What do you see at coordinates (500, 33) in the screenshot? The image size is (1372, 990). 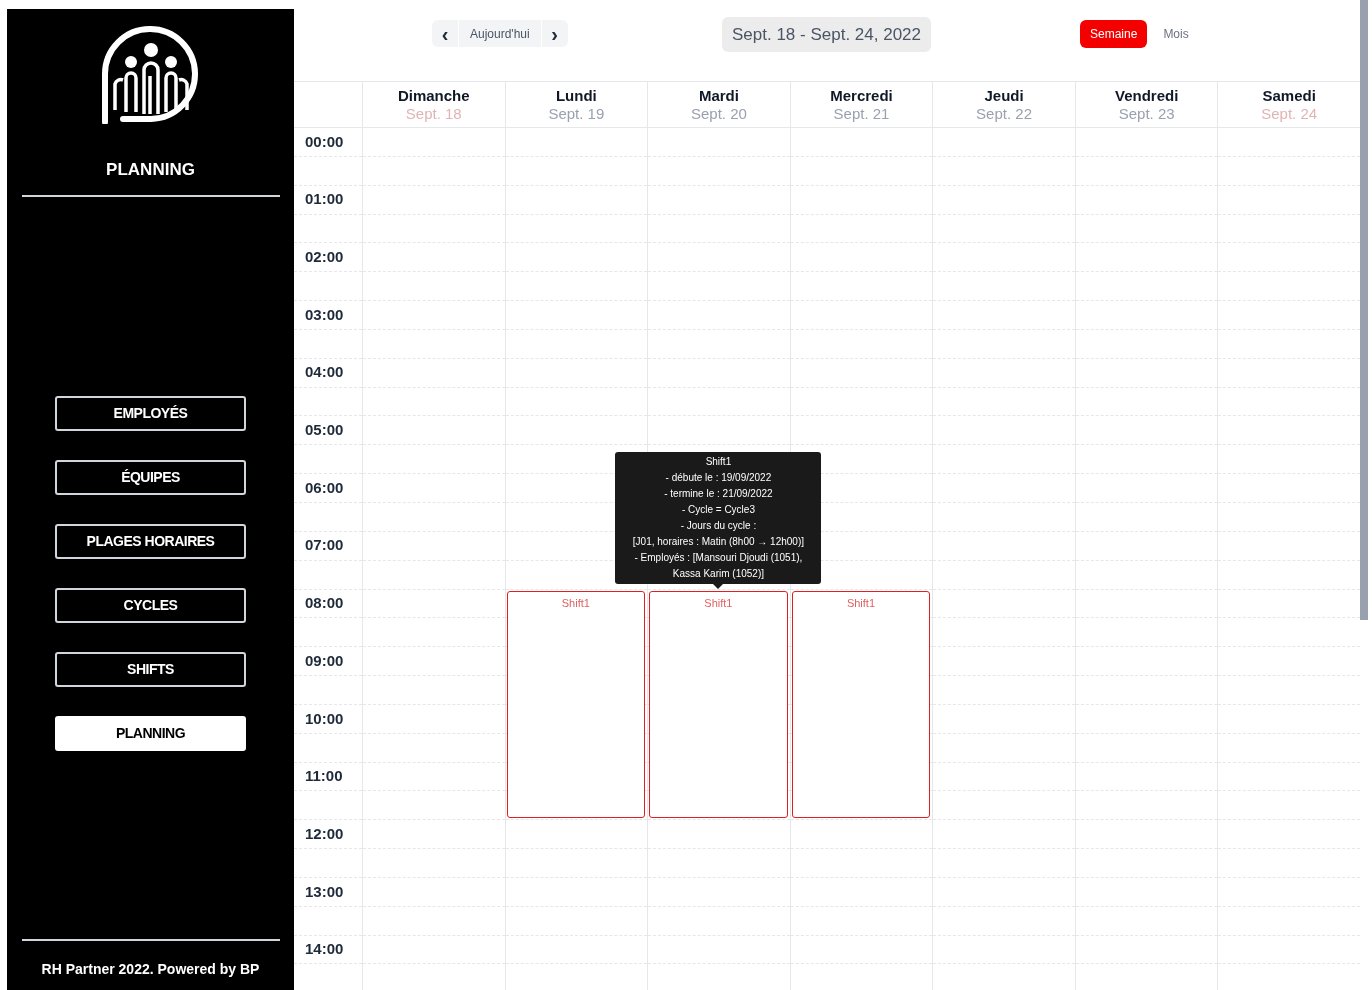 I see `today-button: Aujourd'hui` at bounding box center [500, 33].